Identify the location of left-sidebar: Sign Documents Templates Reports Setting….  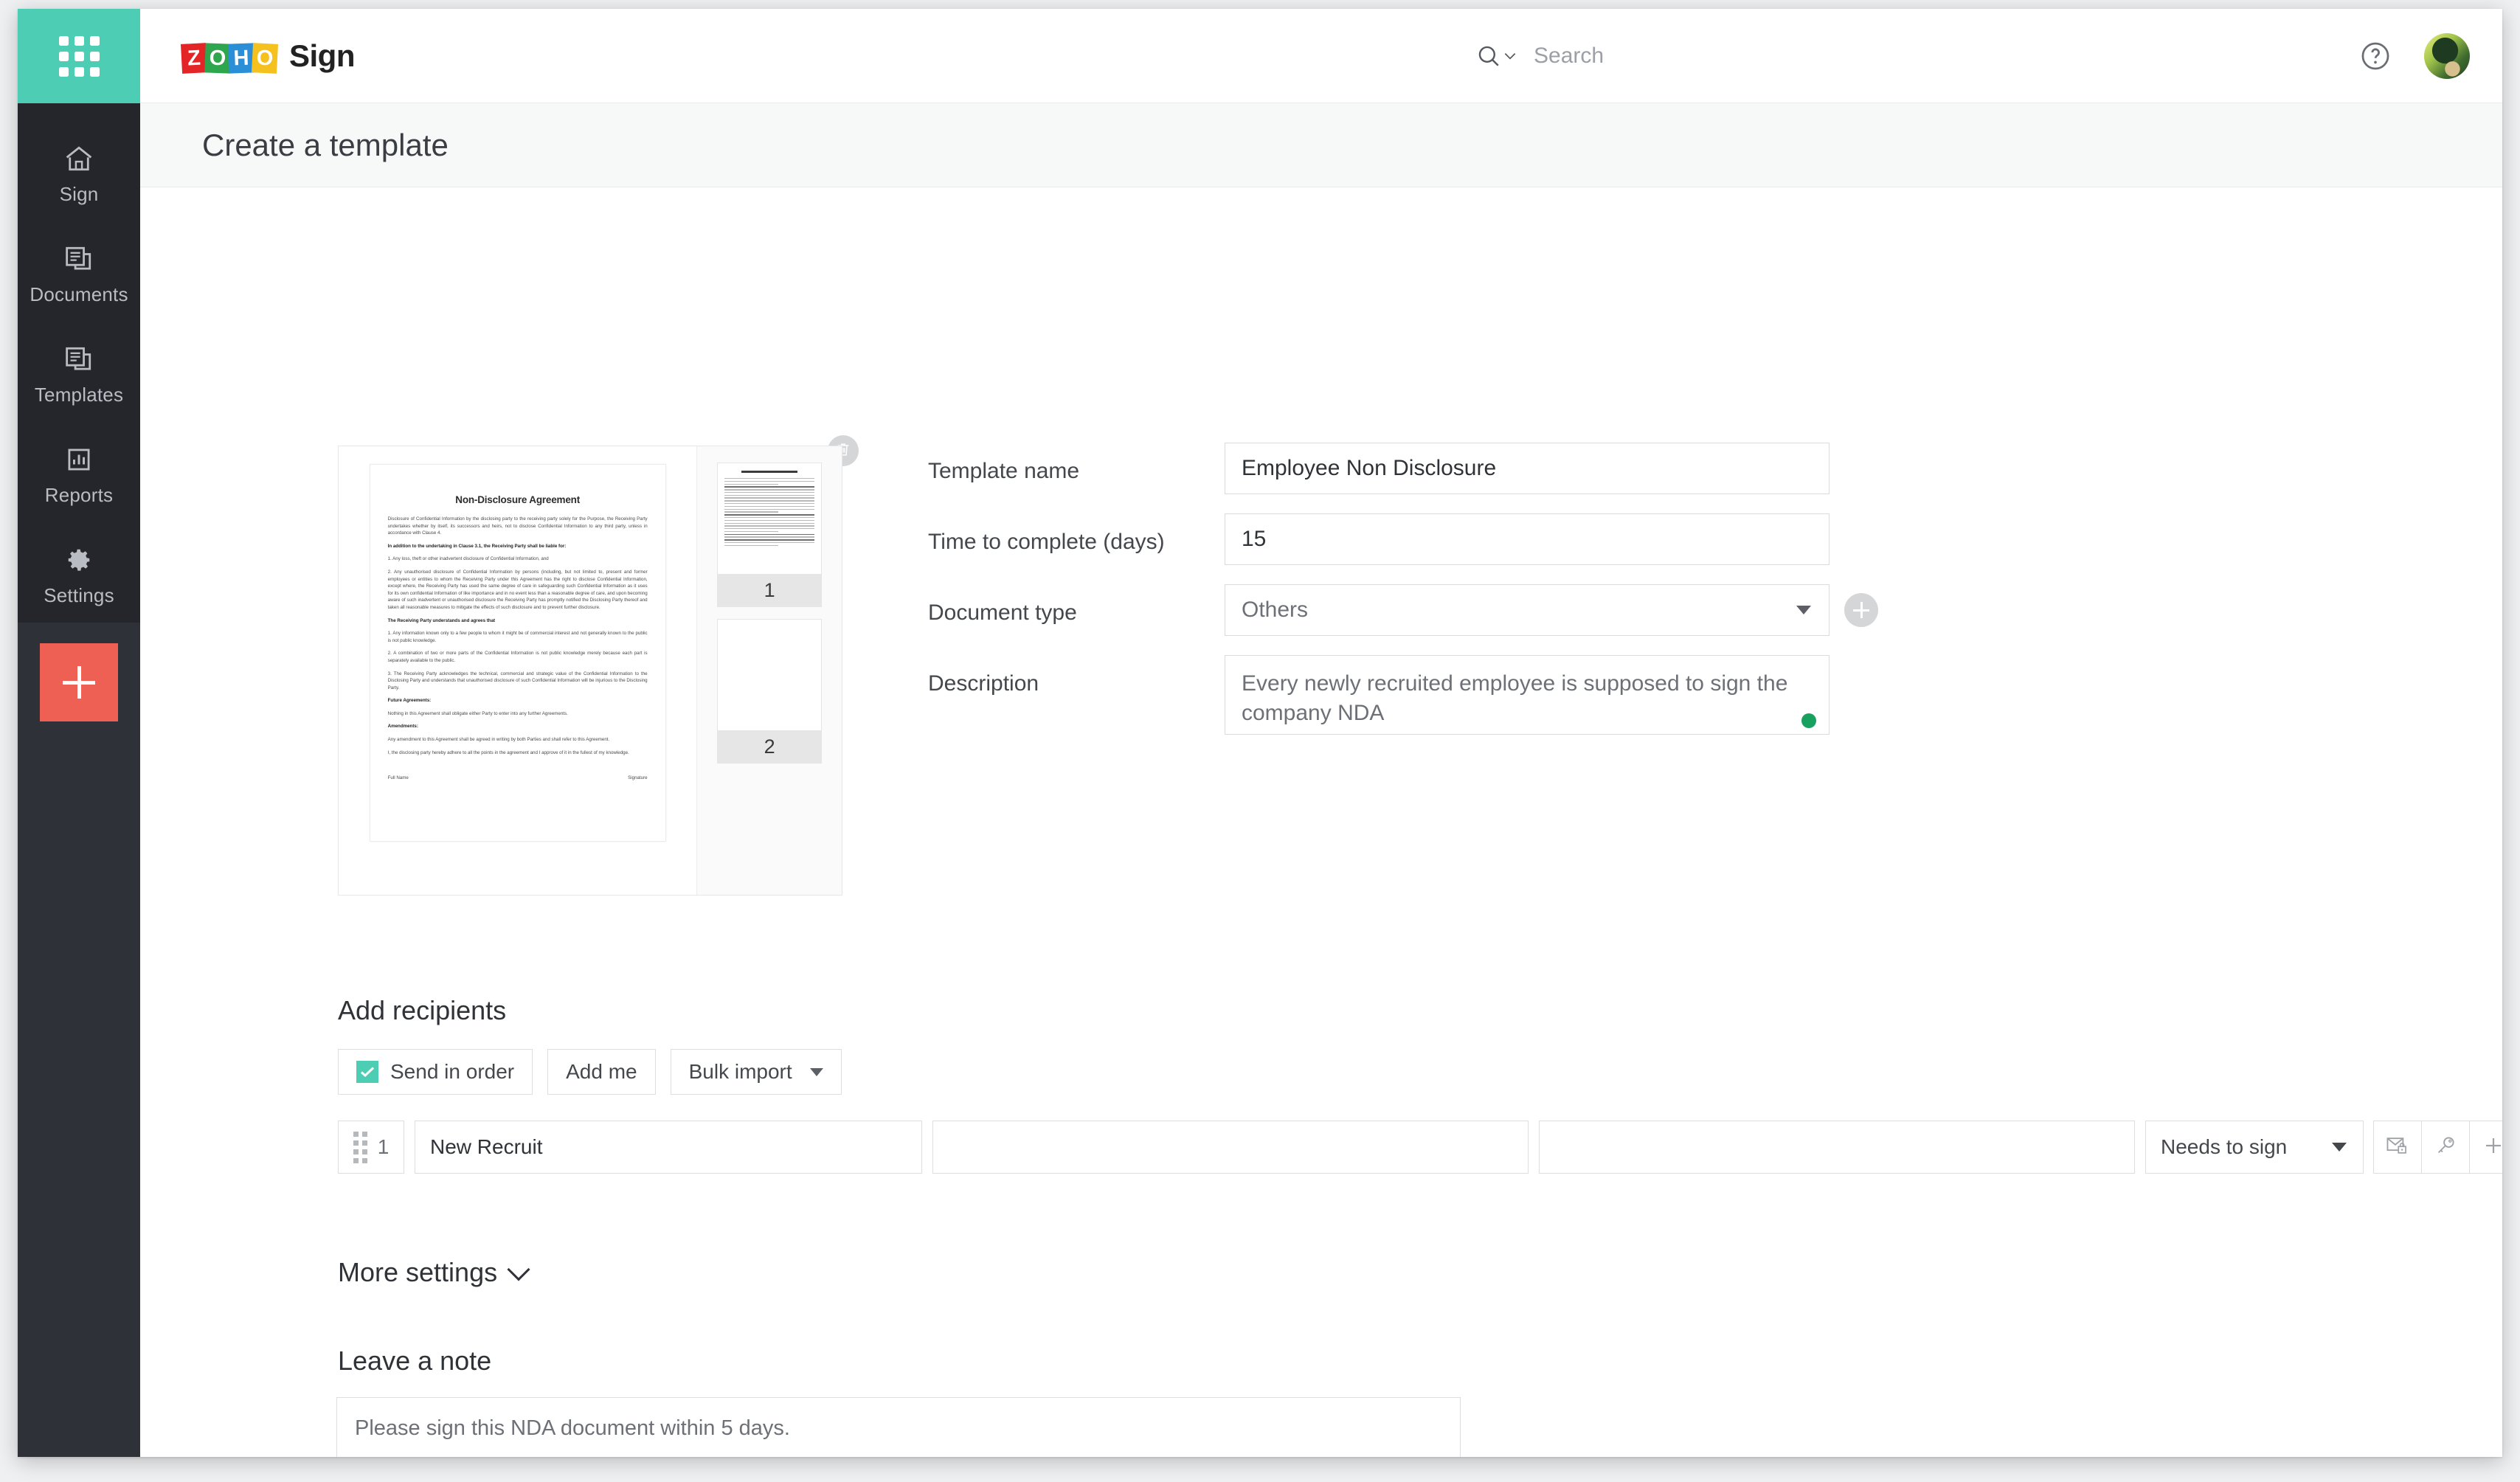
(79, 733).